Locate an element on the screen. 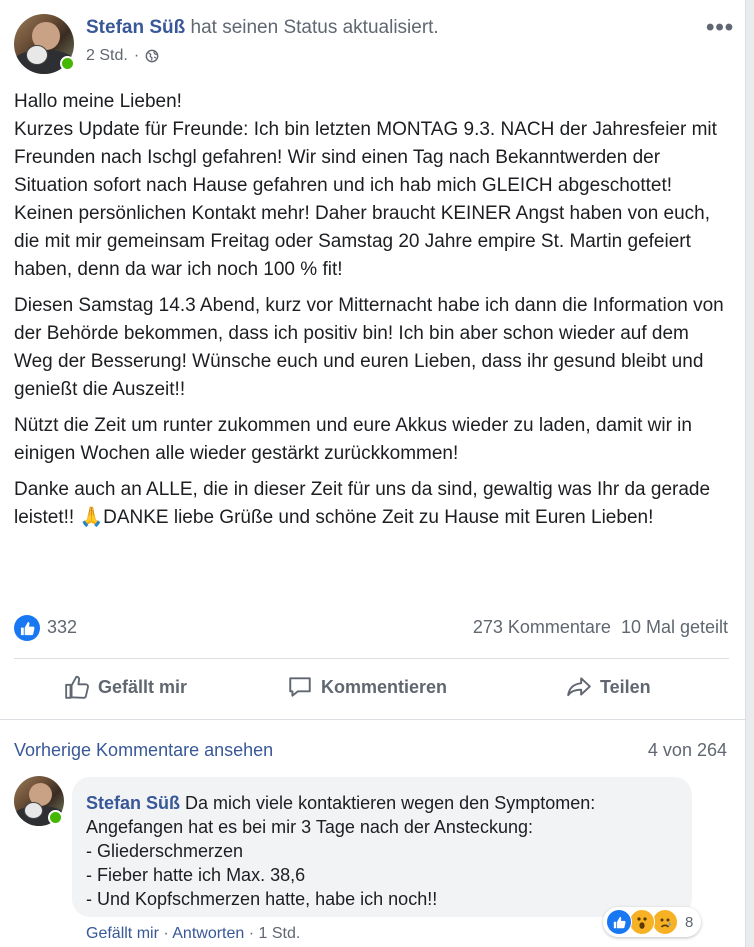  comment-button-label: Kommentieren is located at coordinates (384, 686).